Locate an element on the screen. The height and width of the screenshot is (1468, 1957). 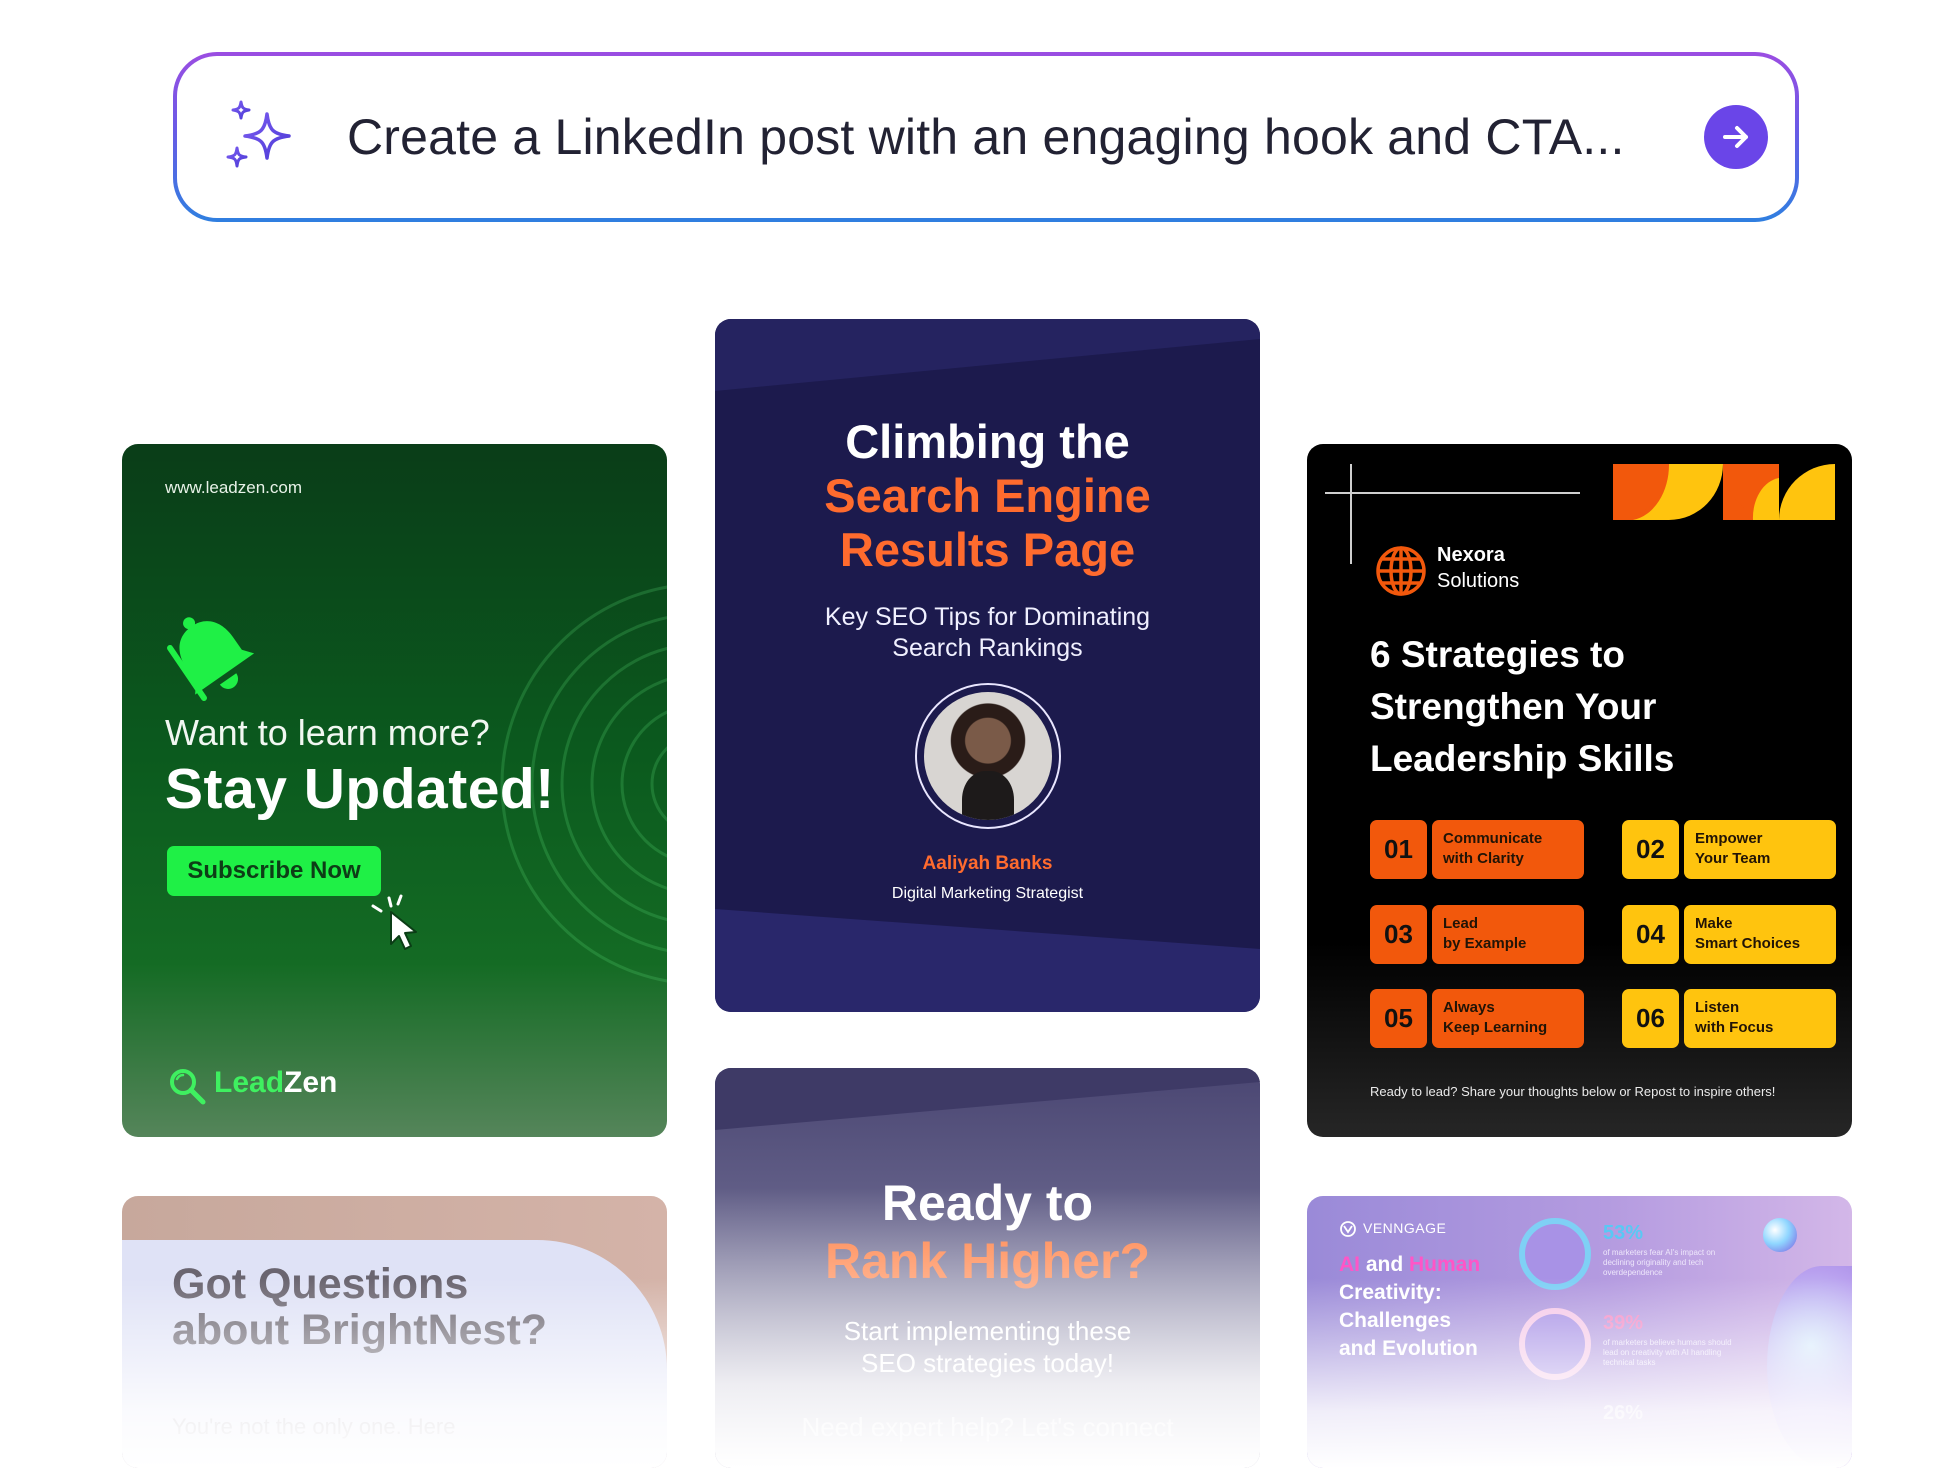
title-line-1: Ready to is located at coordinates (987, 1203).